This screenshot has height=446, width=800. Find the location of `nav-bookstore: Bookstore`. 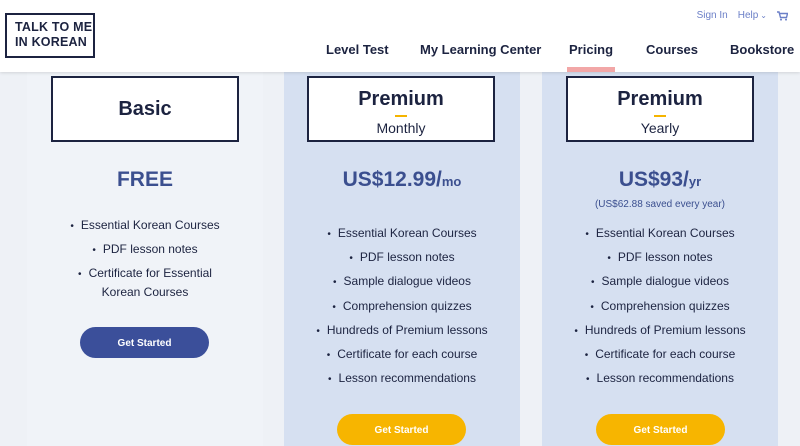

nav-bookstore: Bookstore is located at coordinates (762, 49).